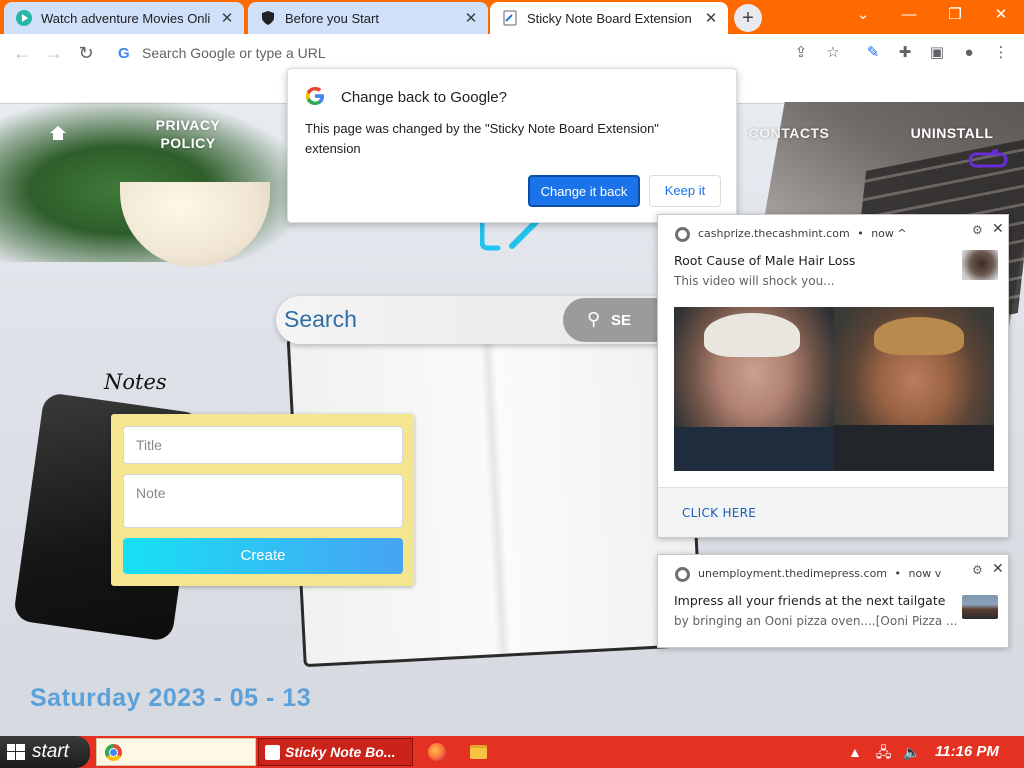 The height and width of the screenshot is (768, 1024). I want to click on tab-before-you-start: Before you Start ✕, so click(368, 18).